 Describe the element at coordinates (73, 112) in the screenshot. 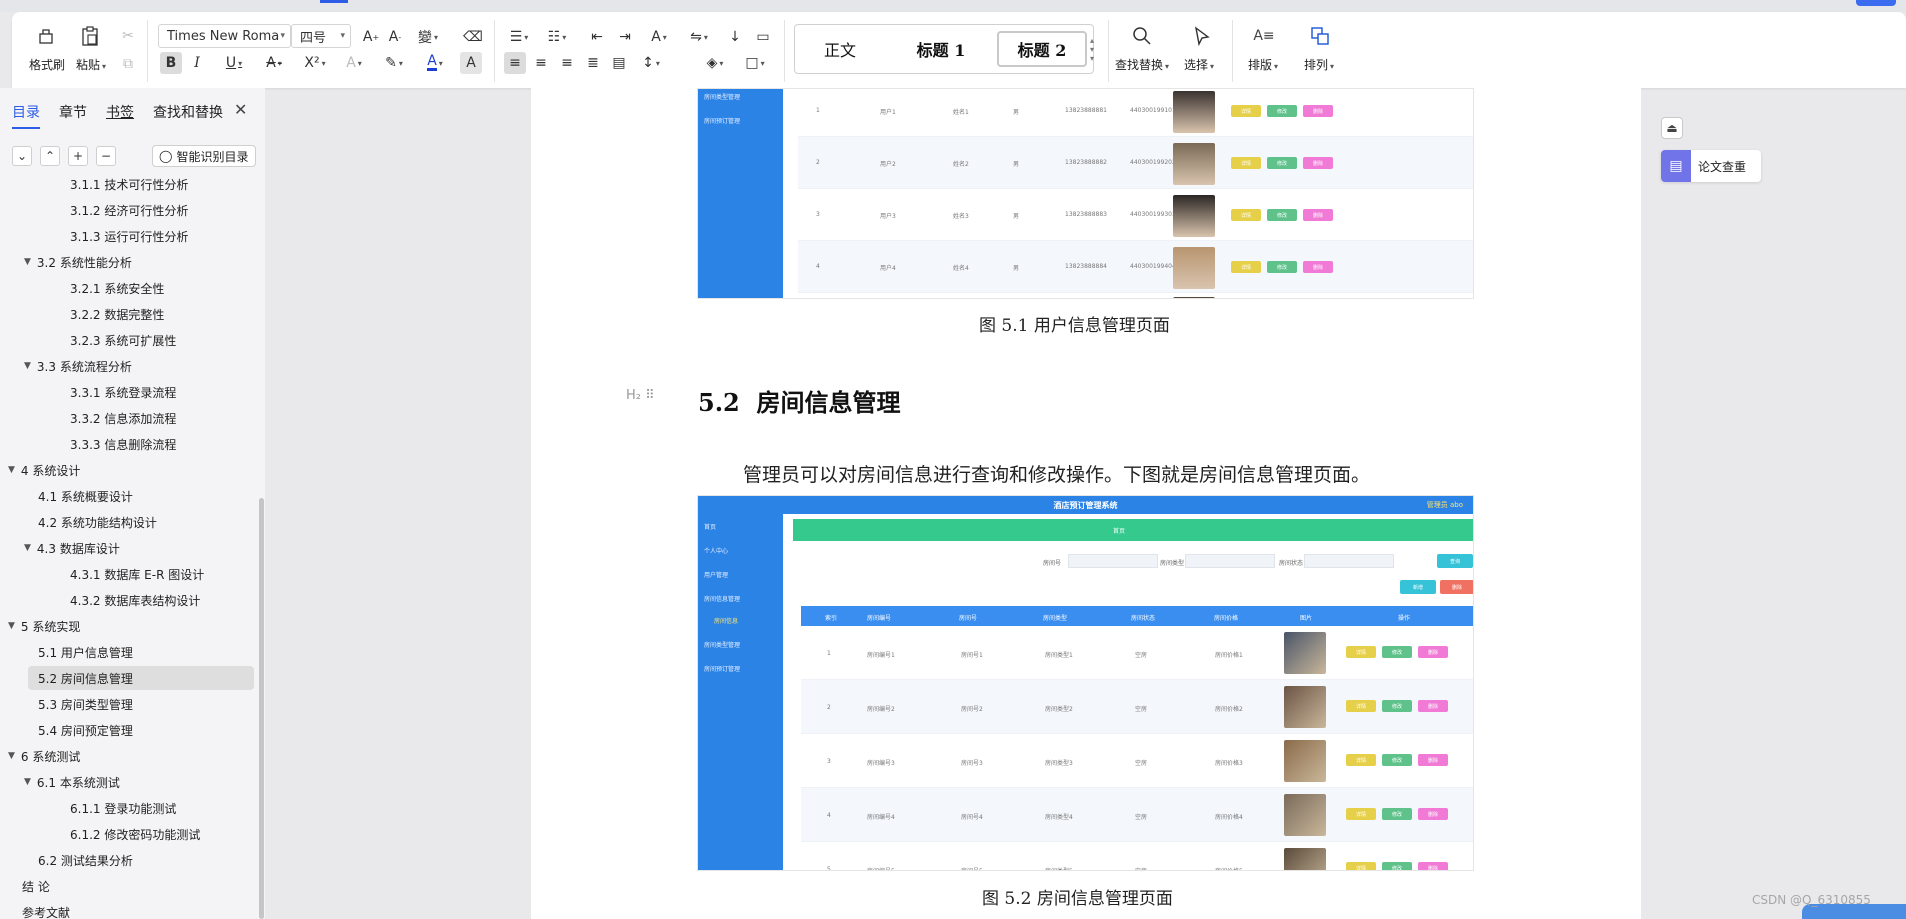

I see `tab-chapters: 章节` at that location.